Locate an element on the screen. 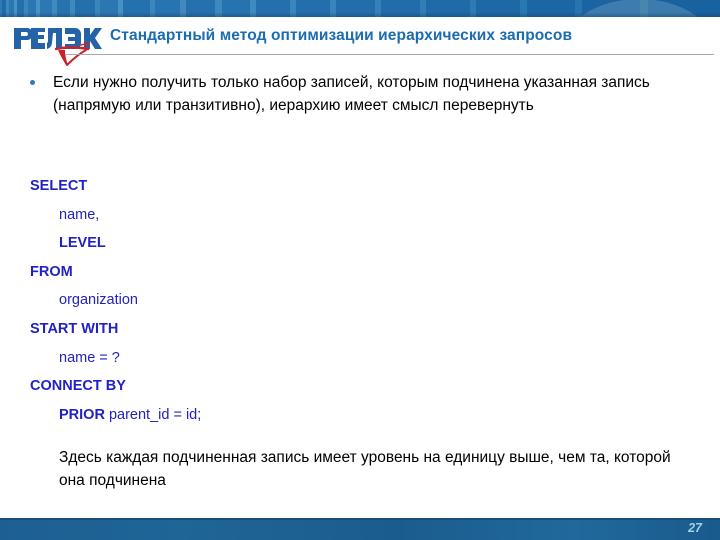 This screenshot has height=540, width=720. footer-top-edge is located at coordinates (360, 519).